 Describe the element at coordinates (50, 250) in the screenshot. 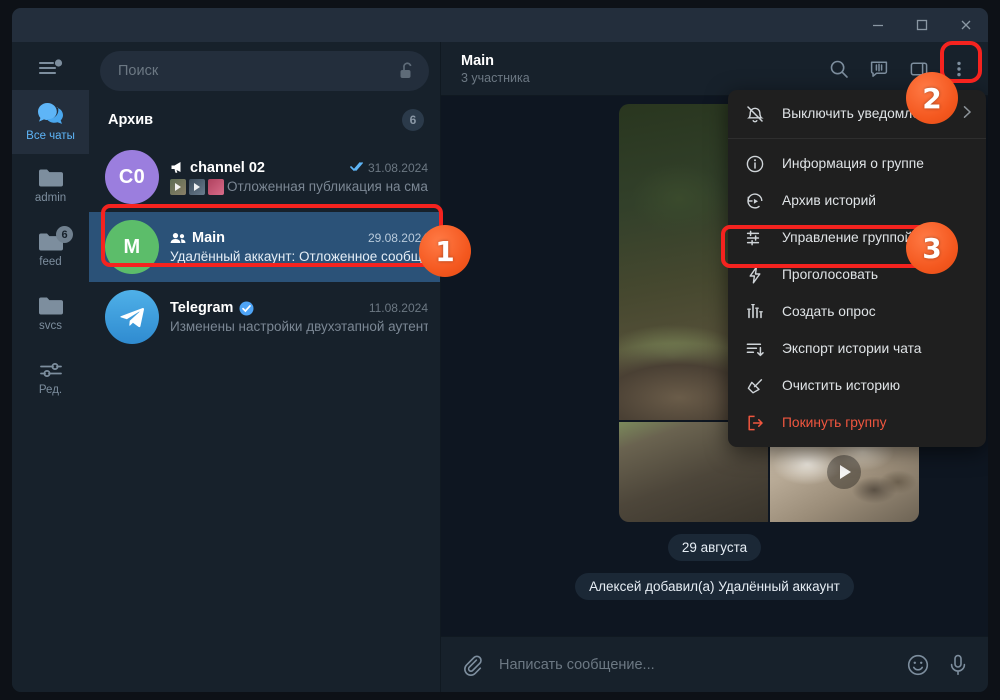

I see `sidebar-item-feed: 6 feed` at that location.